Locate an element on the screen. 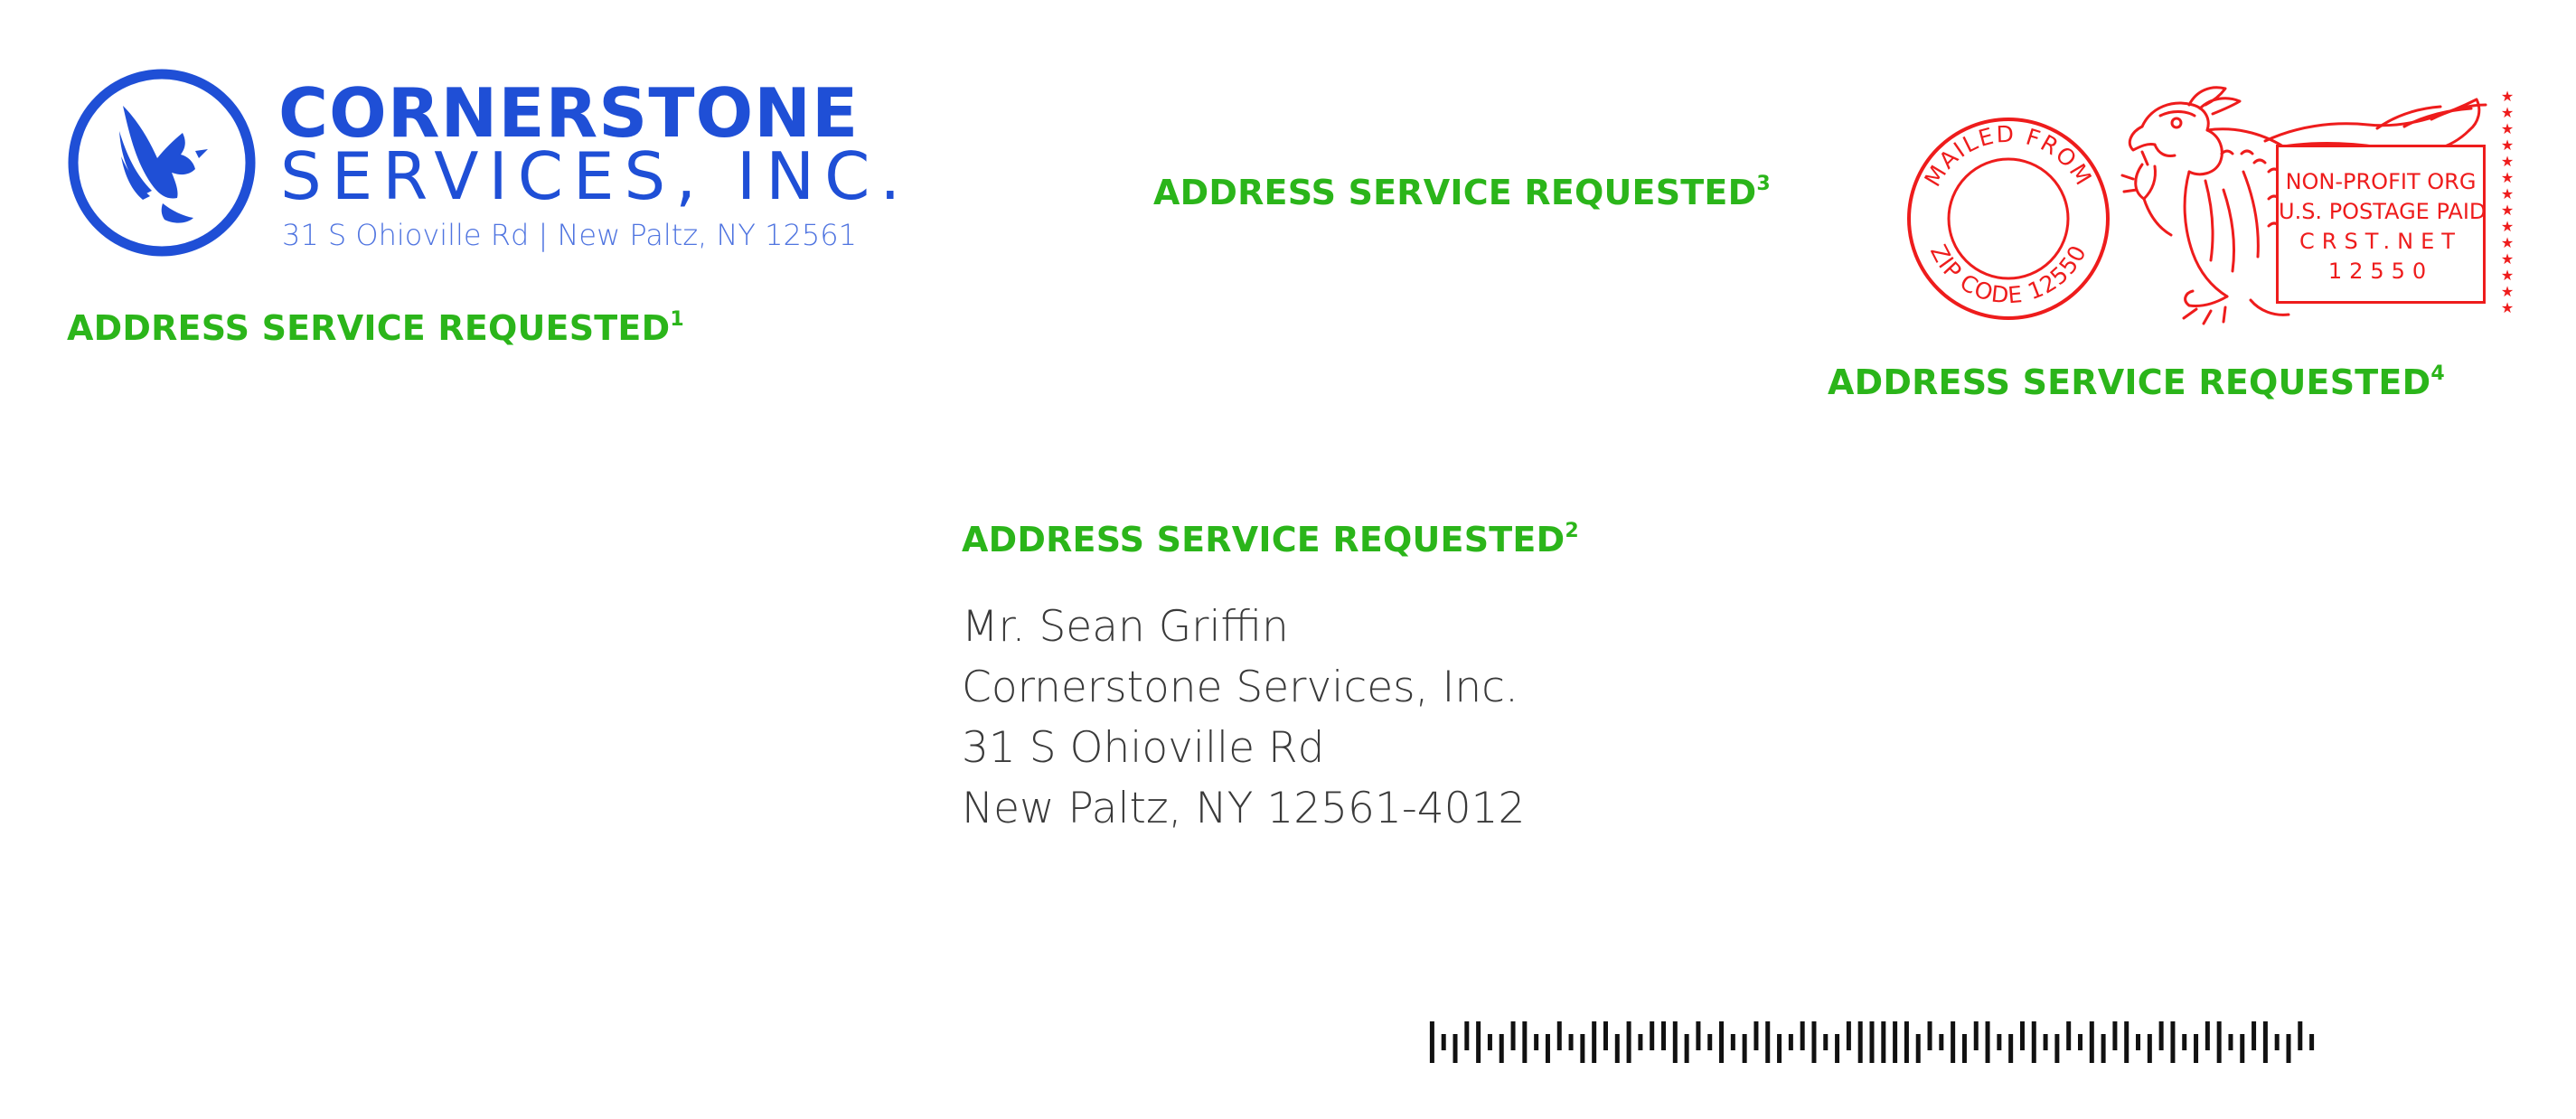 This screenshot has width=2576, height=1119. permit-line-3: CRST.NET is located at coordinates (2380, 241).